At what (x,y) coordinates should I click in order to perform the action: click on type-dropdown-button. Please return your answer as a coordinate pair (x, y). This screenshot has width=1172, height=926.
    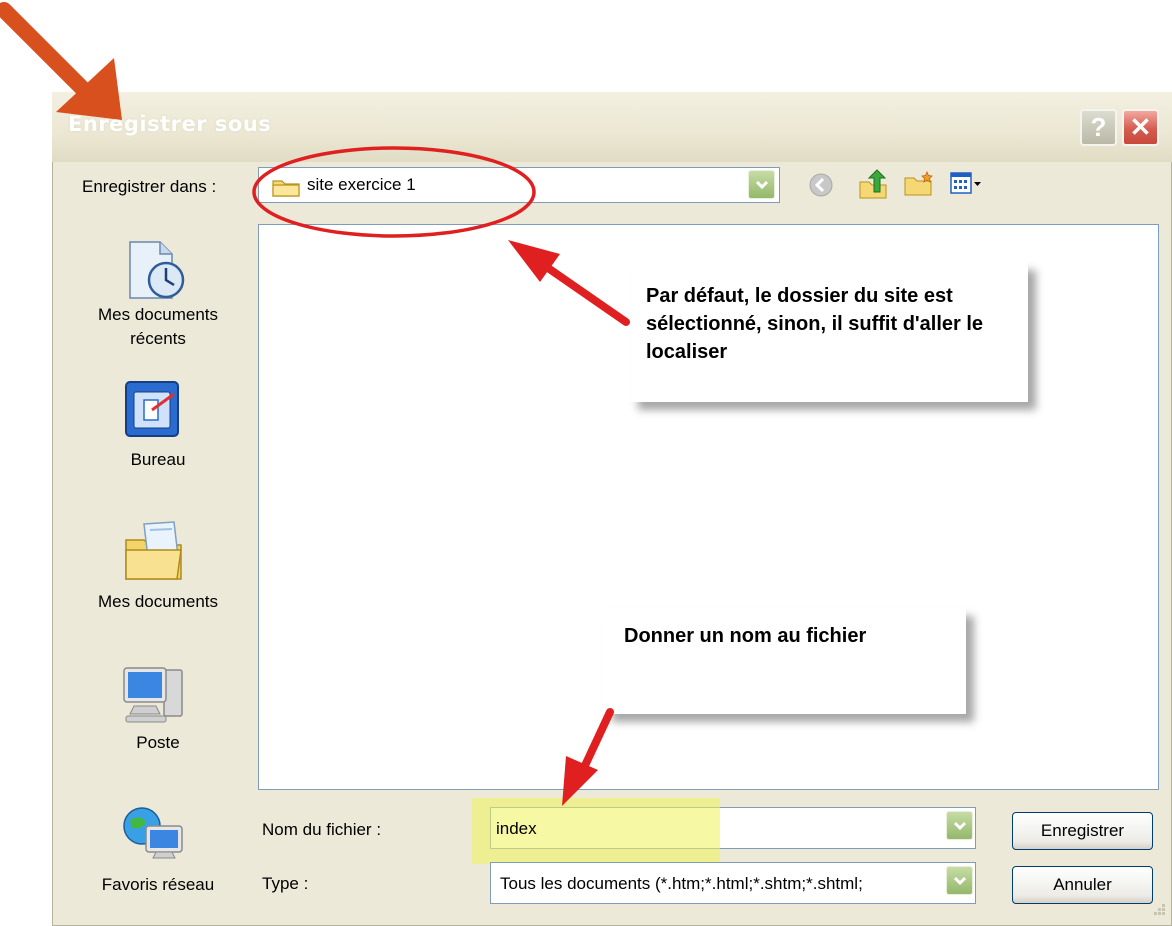
    Looking at the image, I should click on (959, 880).